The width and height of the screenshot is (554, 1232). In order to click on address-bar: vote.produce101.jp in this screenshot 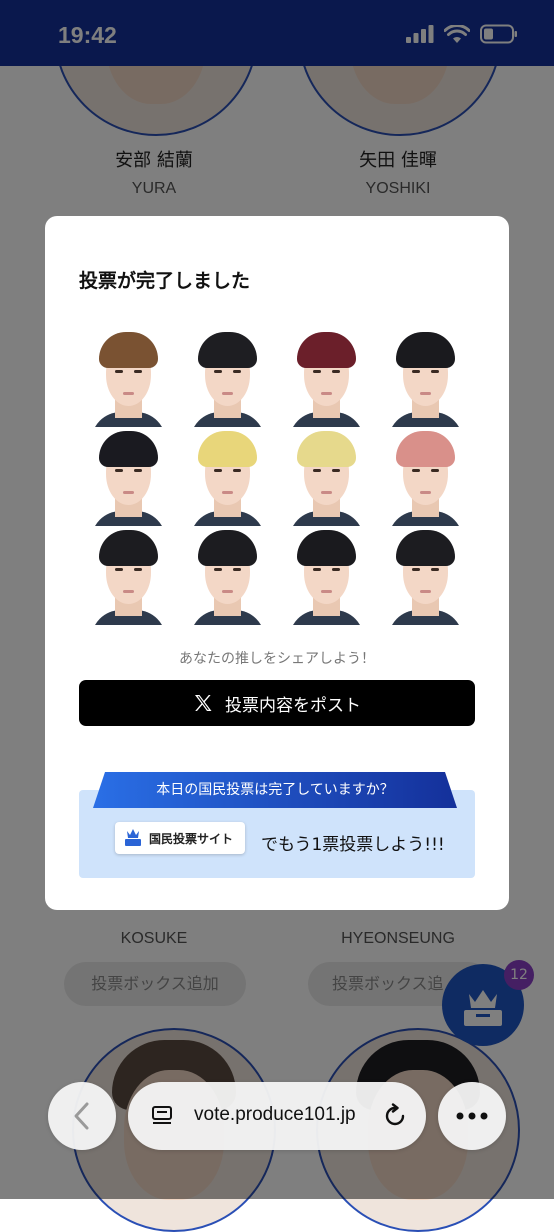, I will do `click(277, 1116)`.